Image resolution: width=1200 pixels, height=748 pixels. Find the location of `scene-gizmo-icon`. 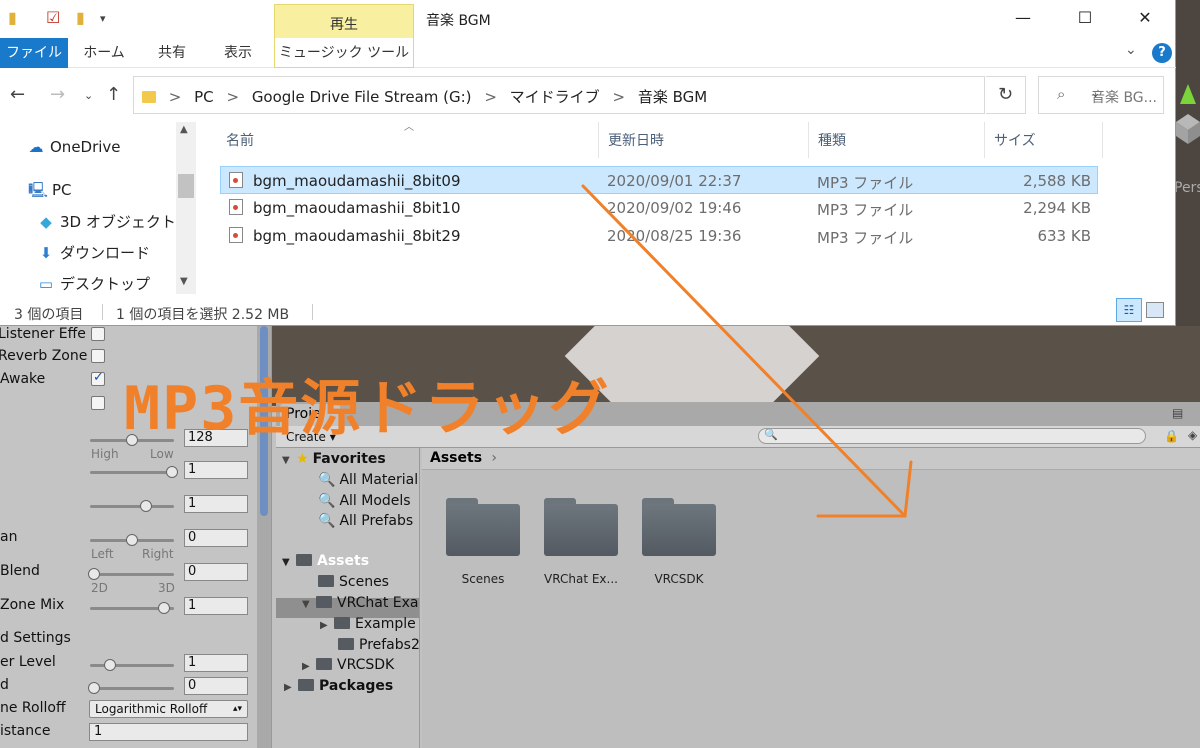

scene-gizmo-icon is located at coordinates (1188, 119).